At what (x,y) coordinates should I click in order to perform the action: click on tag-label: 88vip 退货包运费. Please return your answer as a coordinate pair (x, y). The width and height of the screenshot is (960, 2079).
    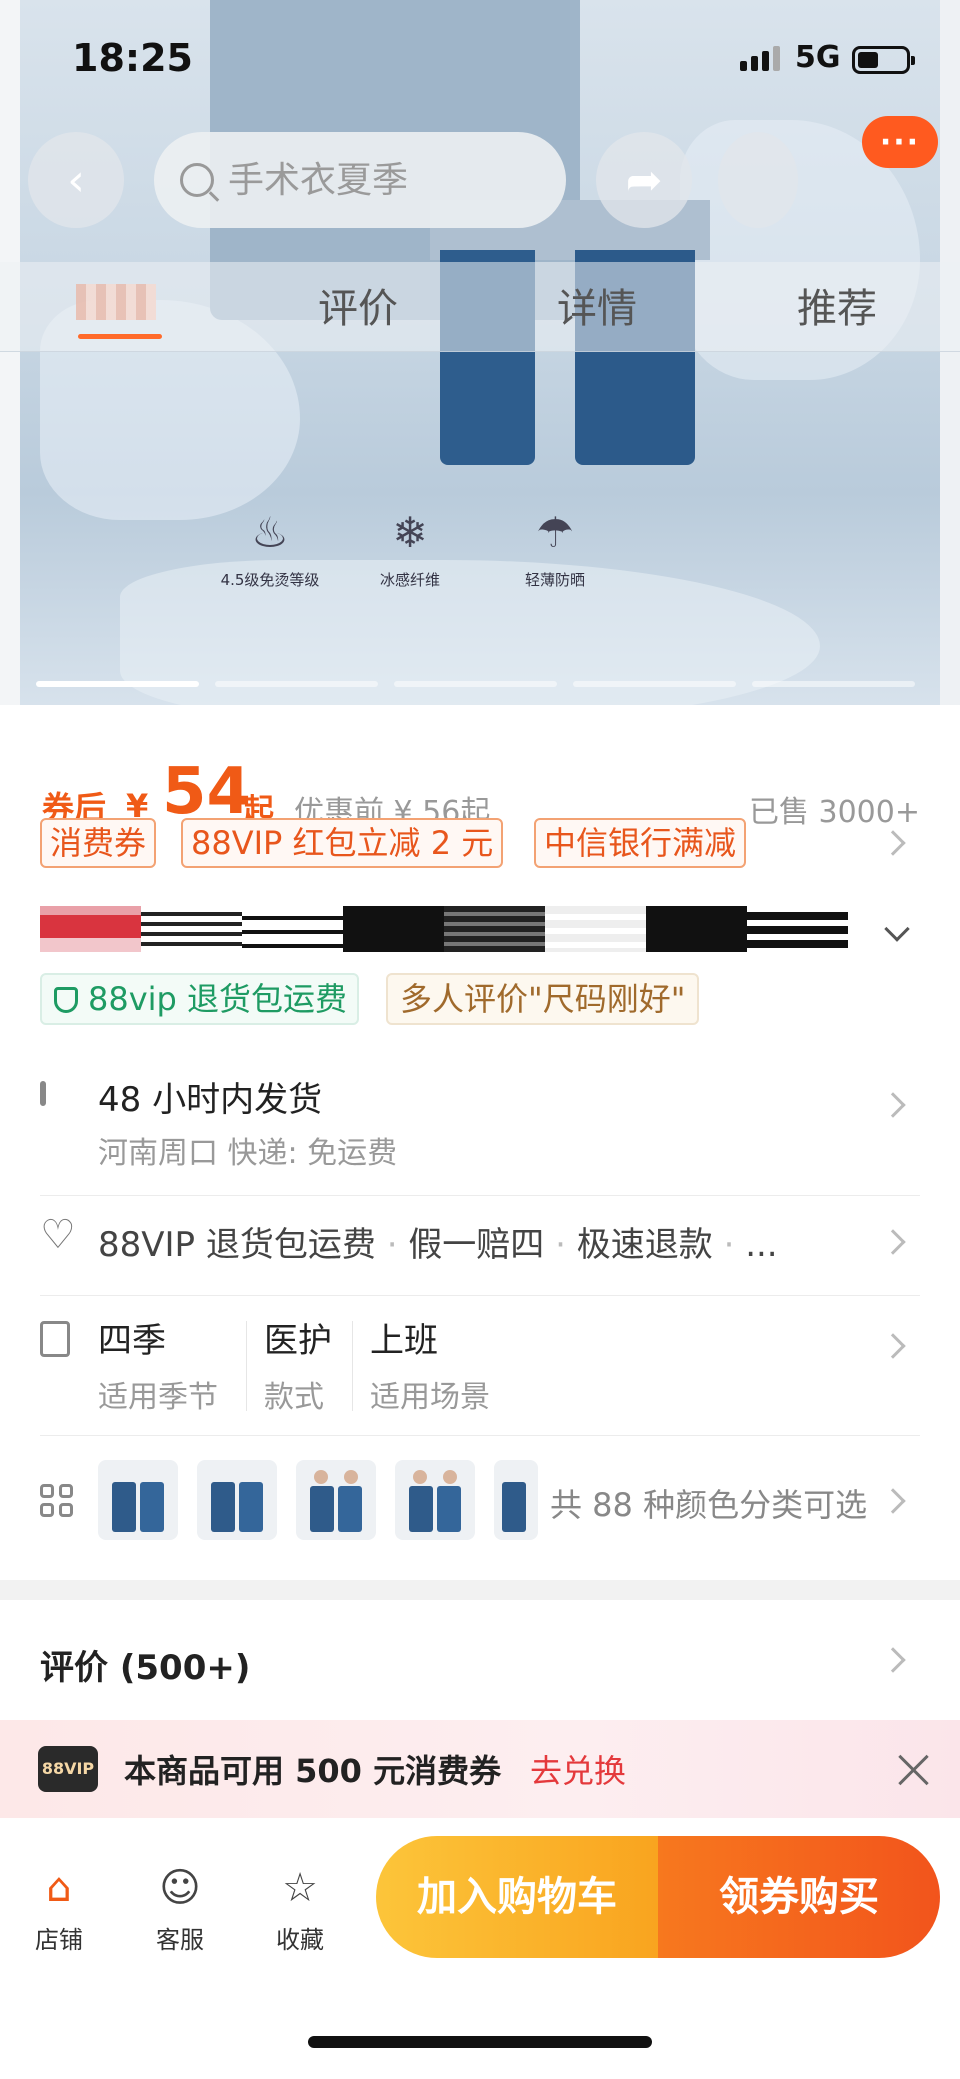
    Looking at the image, I should click on (218, 999).